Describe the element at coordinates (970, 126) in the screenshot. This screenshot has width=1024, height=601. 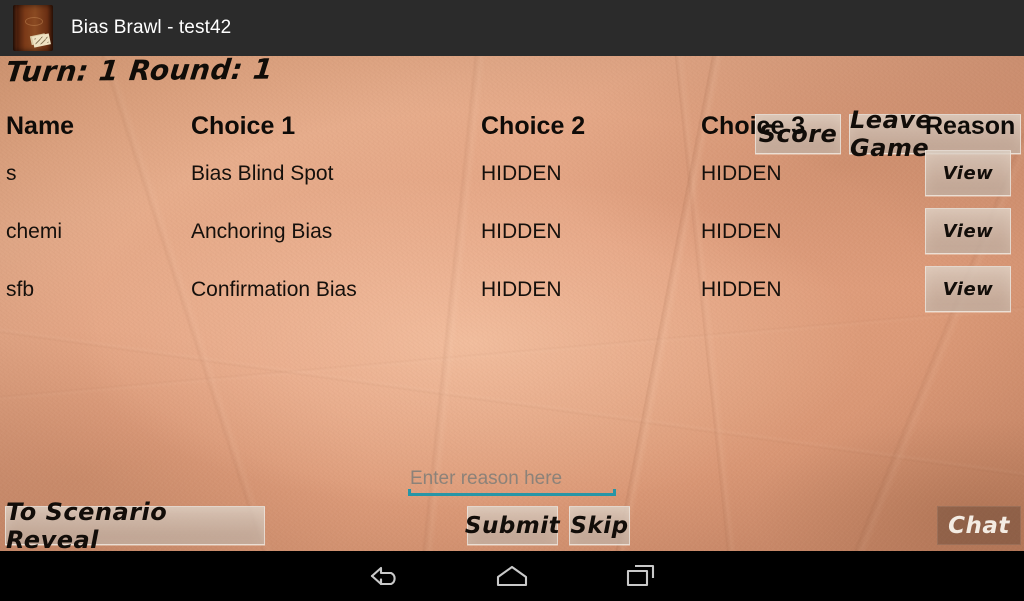
I see `column-header-reason: Reason` at that location.